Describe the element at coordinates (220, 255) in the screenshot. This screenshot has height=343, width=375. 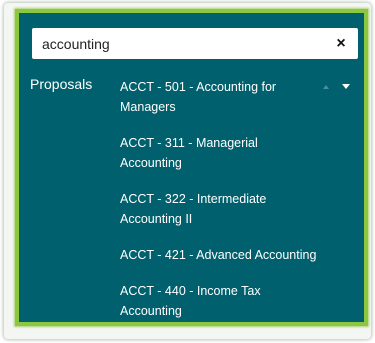
I see `list-item: ACCT - 421 - Advanced Accounting` at that location.